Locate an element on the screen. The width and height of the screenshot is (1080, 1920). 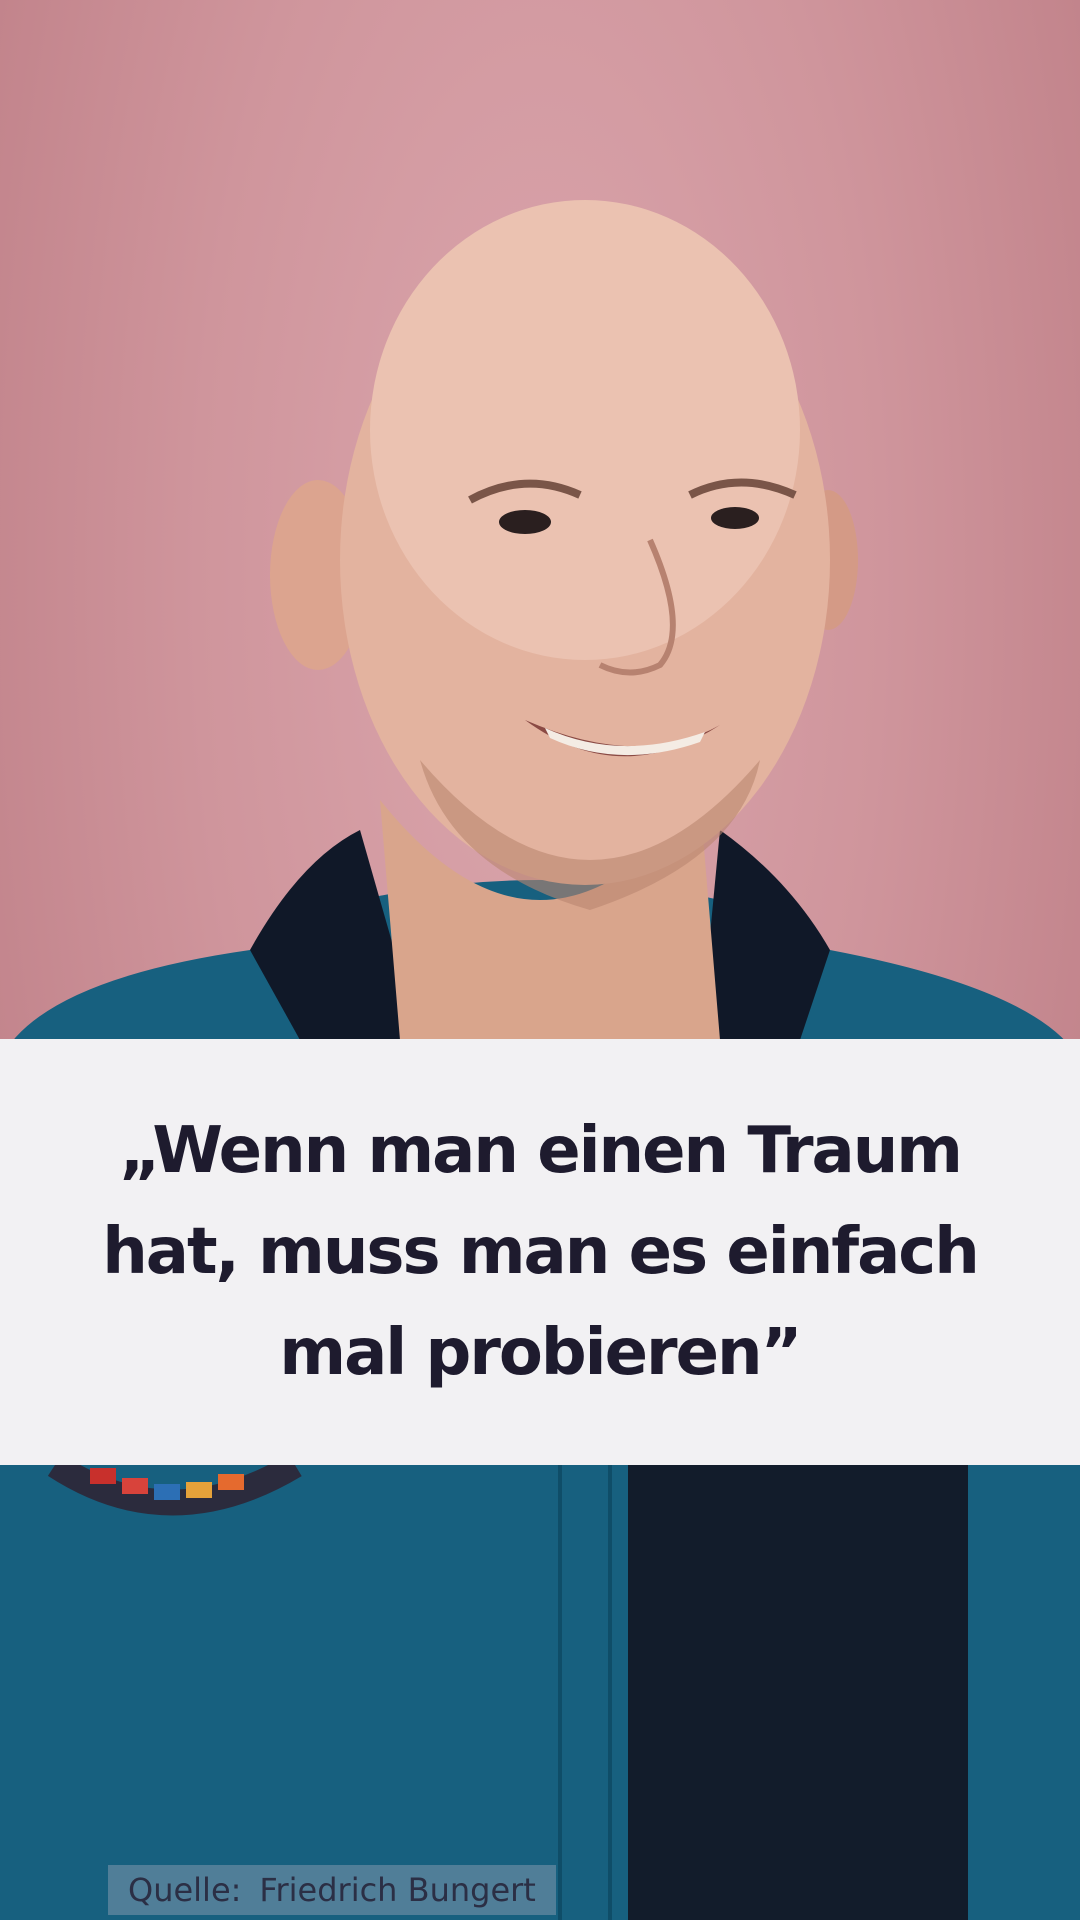
source-name: Friedrich Bungert is located at coordinates (397, 1890).